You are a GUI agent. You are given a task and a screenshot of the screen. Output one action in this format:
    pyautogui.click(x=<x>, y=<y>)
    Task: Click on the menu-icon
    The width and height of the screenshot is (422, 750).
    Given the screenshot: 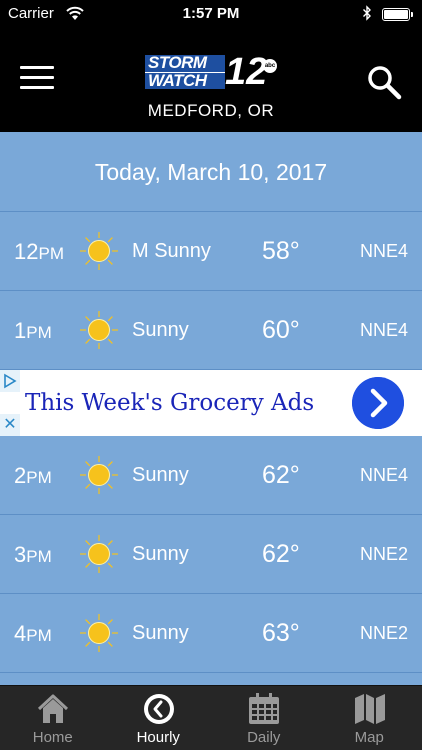 What is the action you would take?
    pyautogui.click(x=37, y=79)
    